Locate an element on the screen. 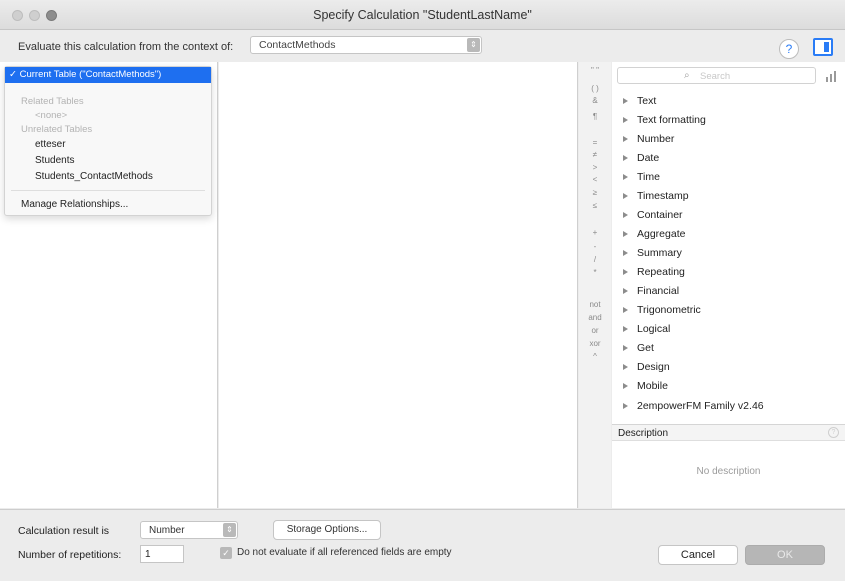 The image size is (845, 581). function-category: Design is located at coordinates (646, 367).